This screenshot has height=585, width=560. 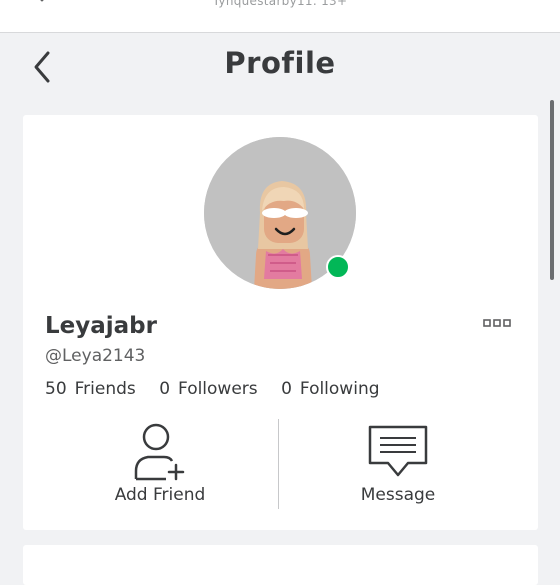 I want to click on followers-count: 0, so click(x=165, y=389).